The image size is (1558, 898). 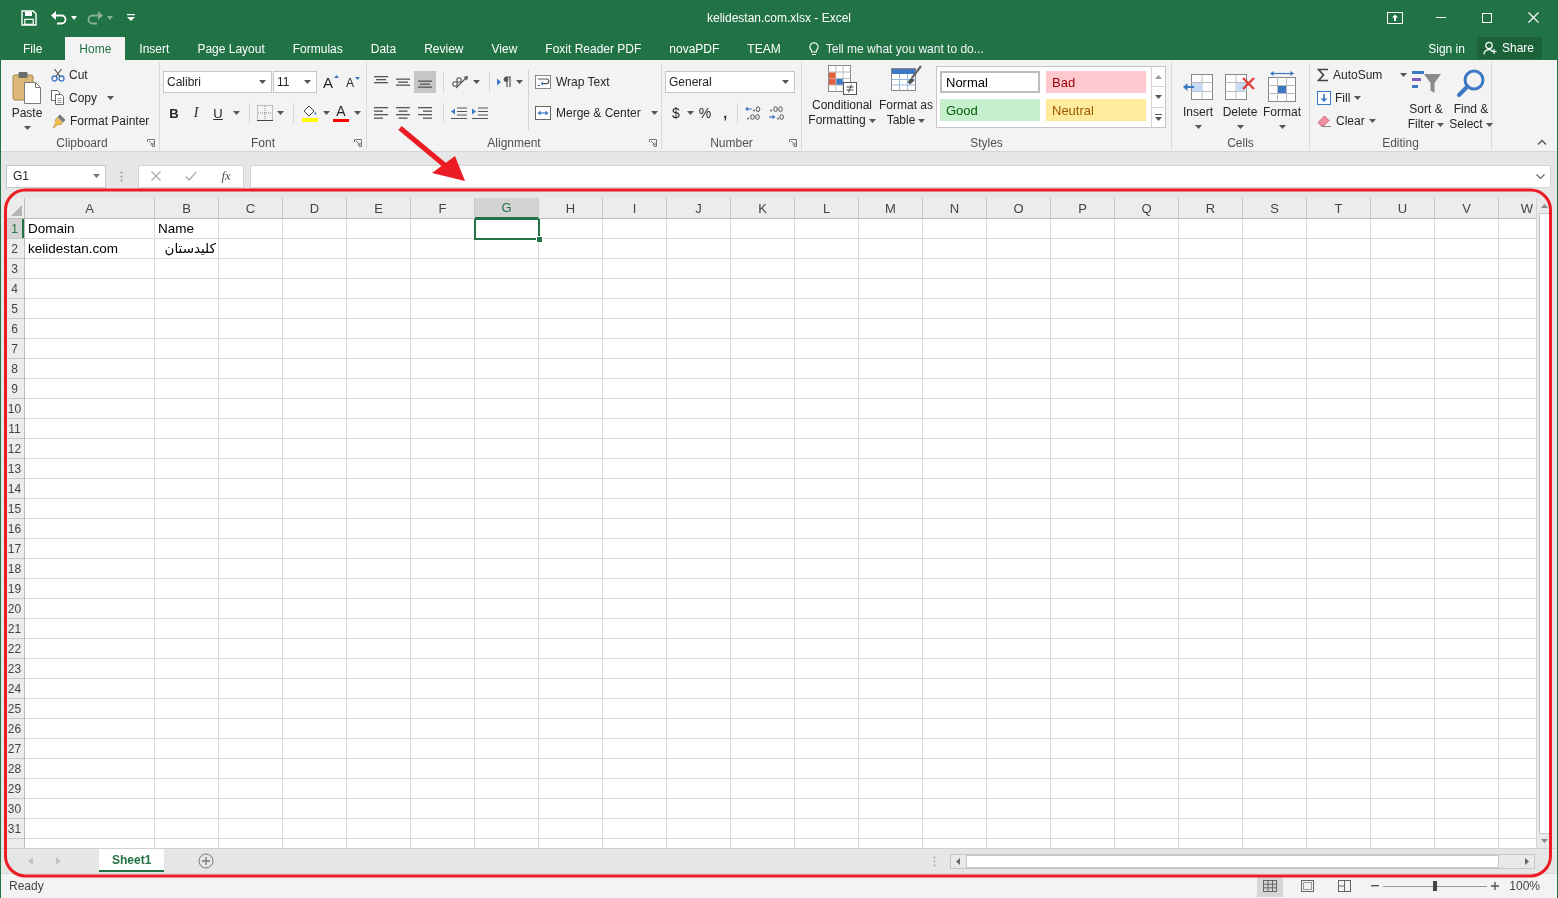 I want to click on column-header: V, so click(x=1467, y=208).